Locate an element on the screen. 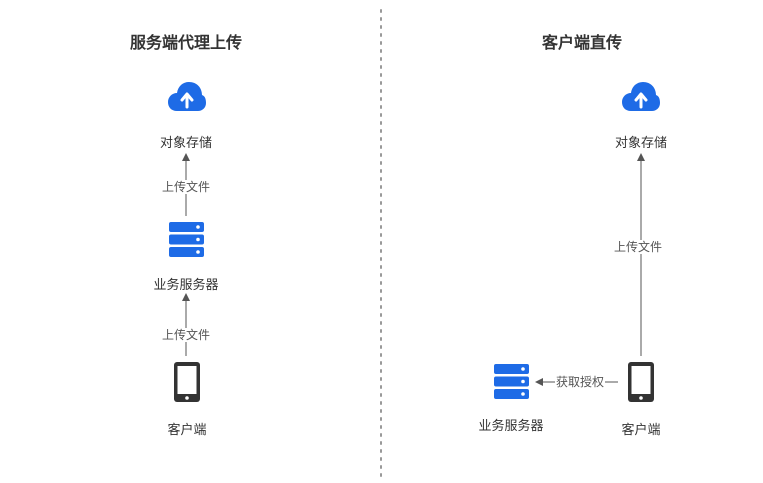 This screenshot has height=483, width=763. right-title: 客户端直传 is located at coordinates (582, 42).